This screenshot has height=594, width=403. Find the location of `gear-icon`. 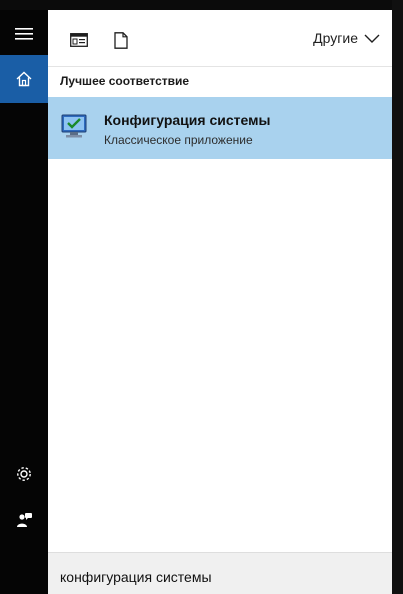

gear-icon is located at coordinates (24, 474).